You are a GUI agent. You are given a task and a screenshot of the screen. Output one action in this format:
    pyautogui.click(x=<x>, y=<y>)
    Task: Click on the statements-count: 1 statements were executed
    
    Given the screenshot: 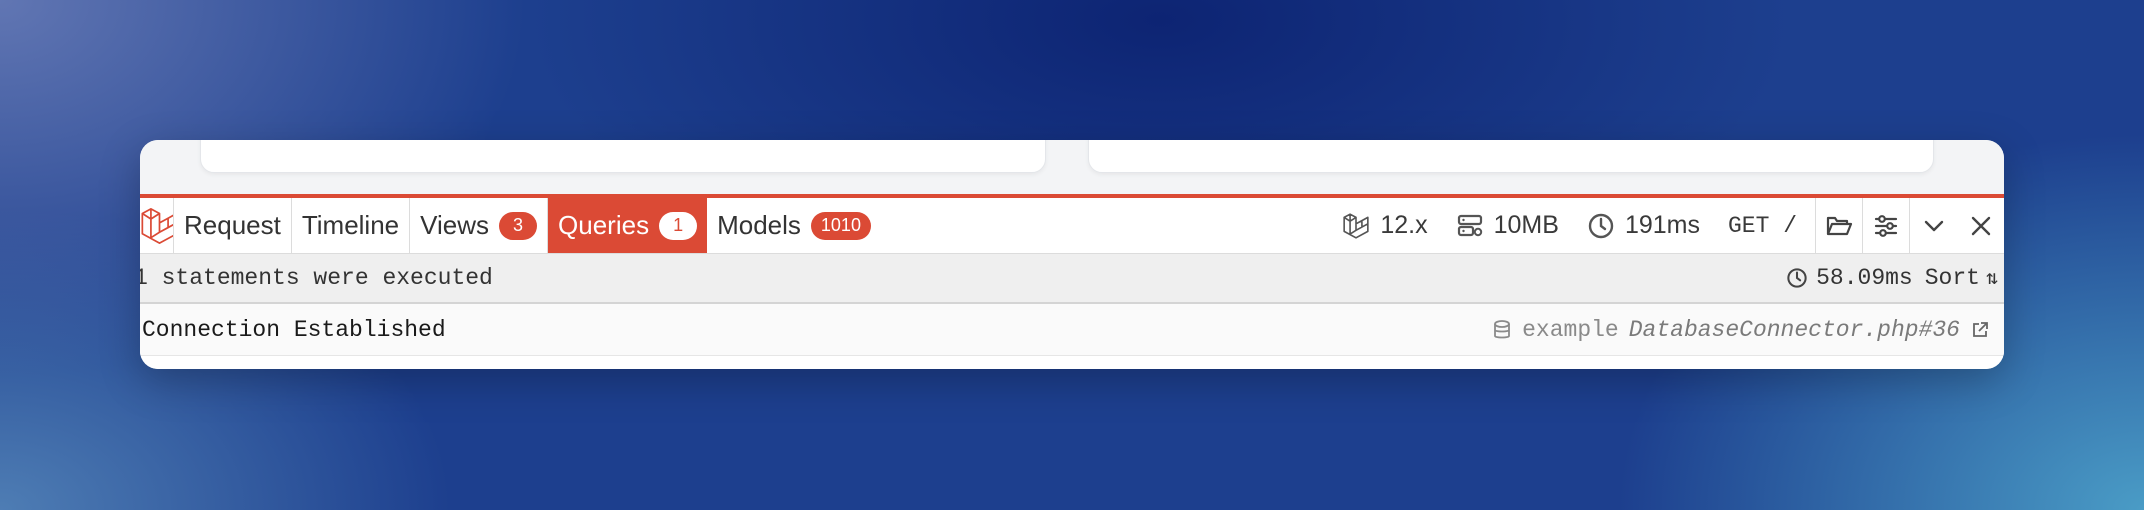 What is the action you would take?
    pyautogui.click(x=316, y=278)
    